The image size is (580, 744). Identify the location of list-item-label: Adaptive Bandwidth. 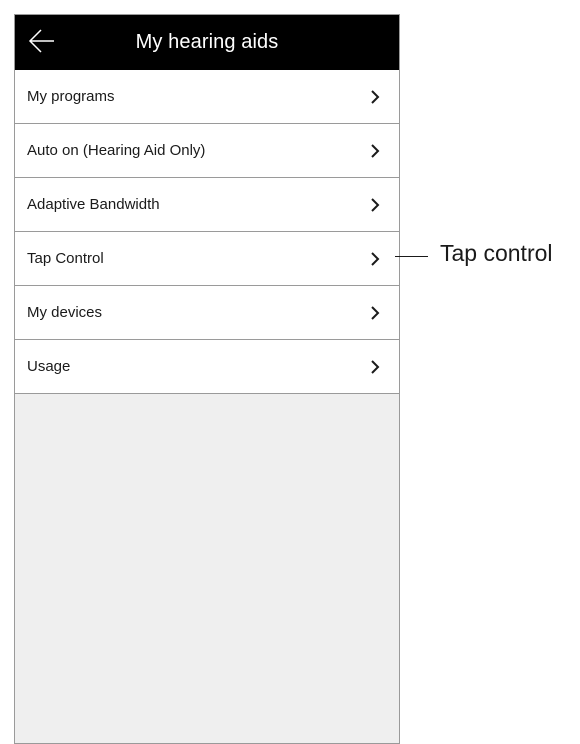
(93, 204).